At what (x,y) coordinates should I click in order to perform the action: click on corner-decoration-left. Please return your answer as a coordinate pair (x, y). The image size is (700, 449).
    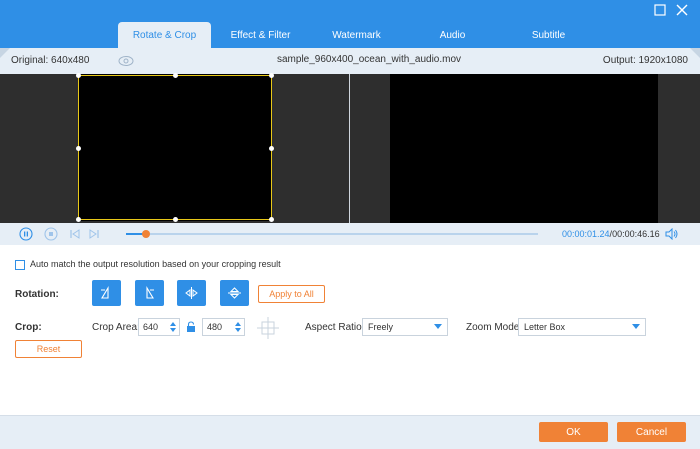
    Looking at the image, I should click on (5, 53).